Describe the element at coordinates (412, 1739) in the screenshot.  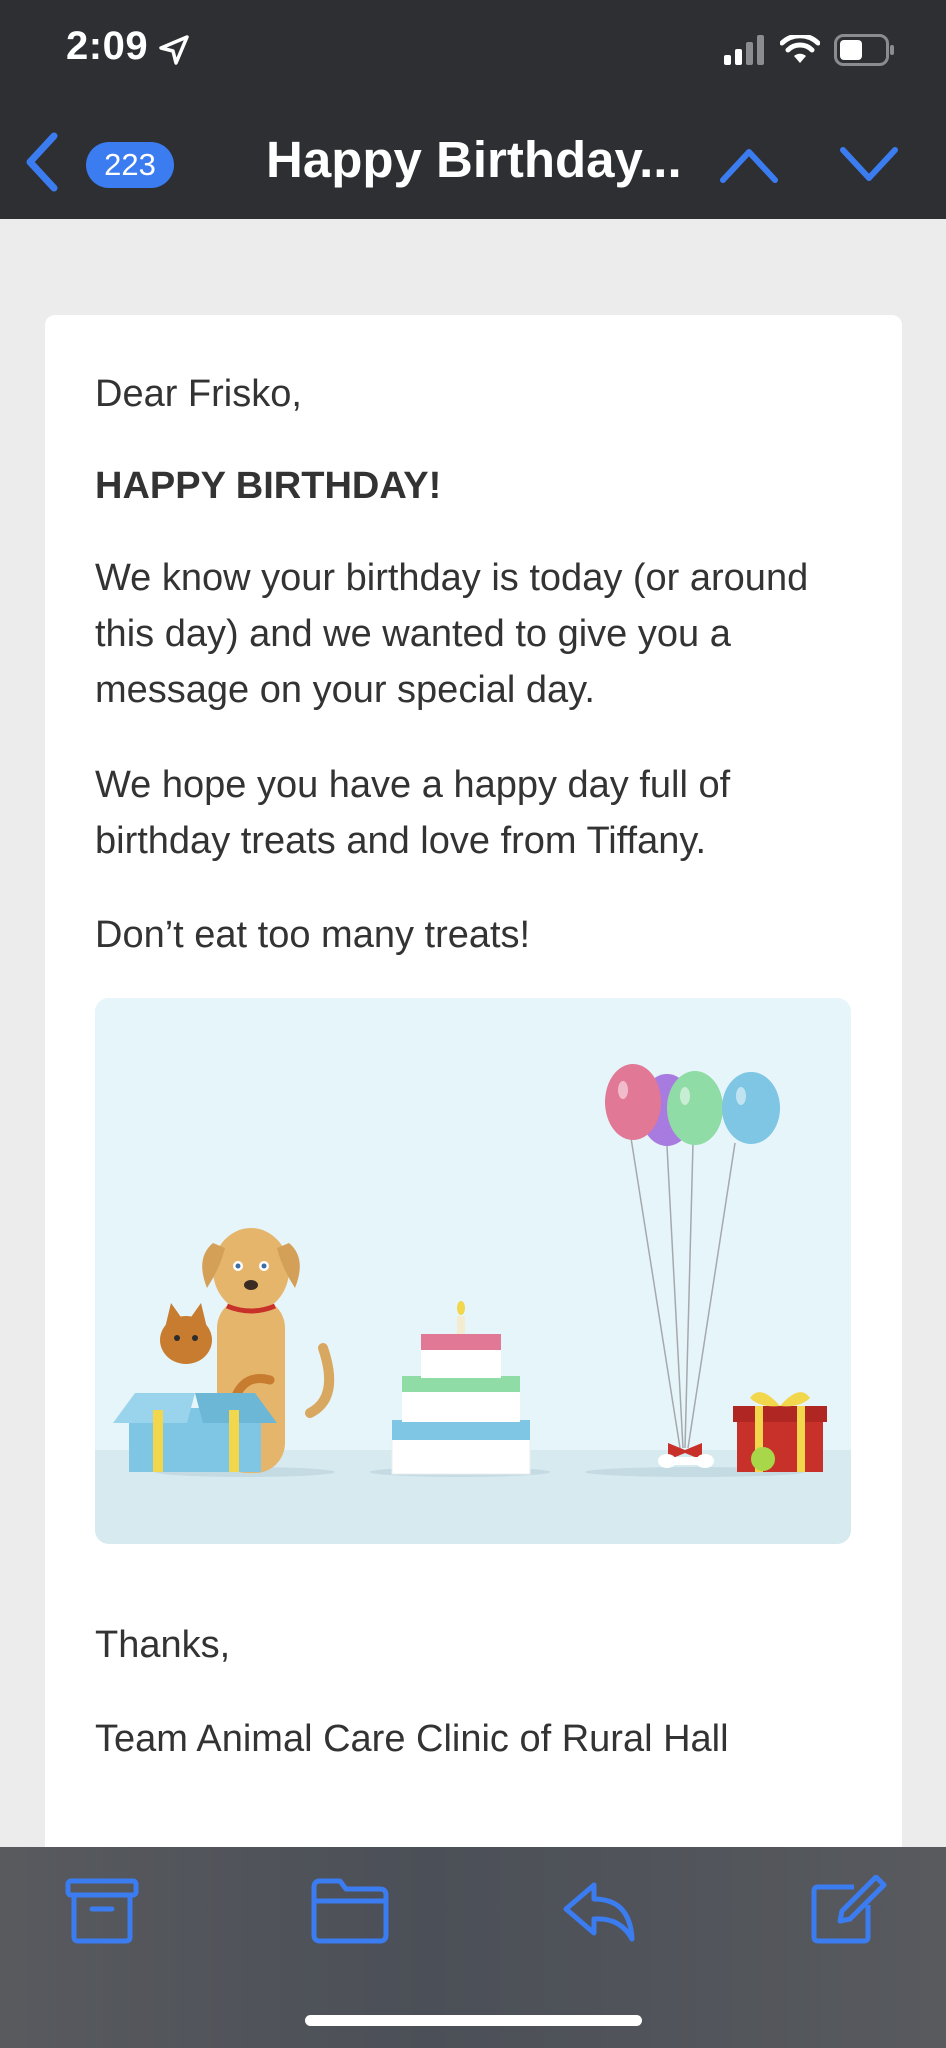
I see `email-signature: Team Animal Care Clinic of Rural Hall` at that location.